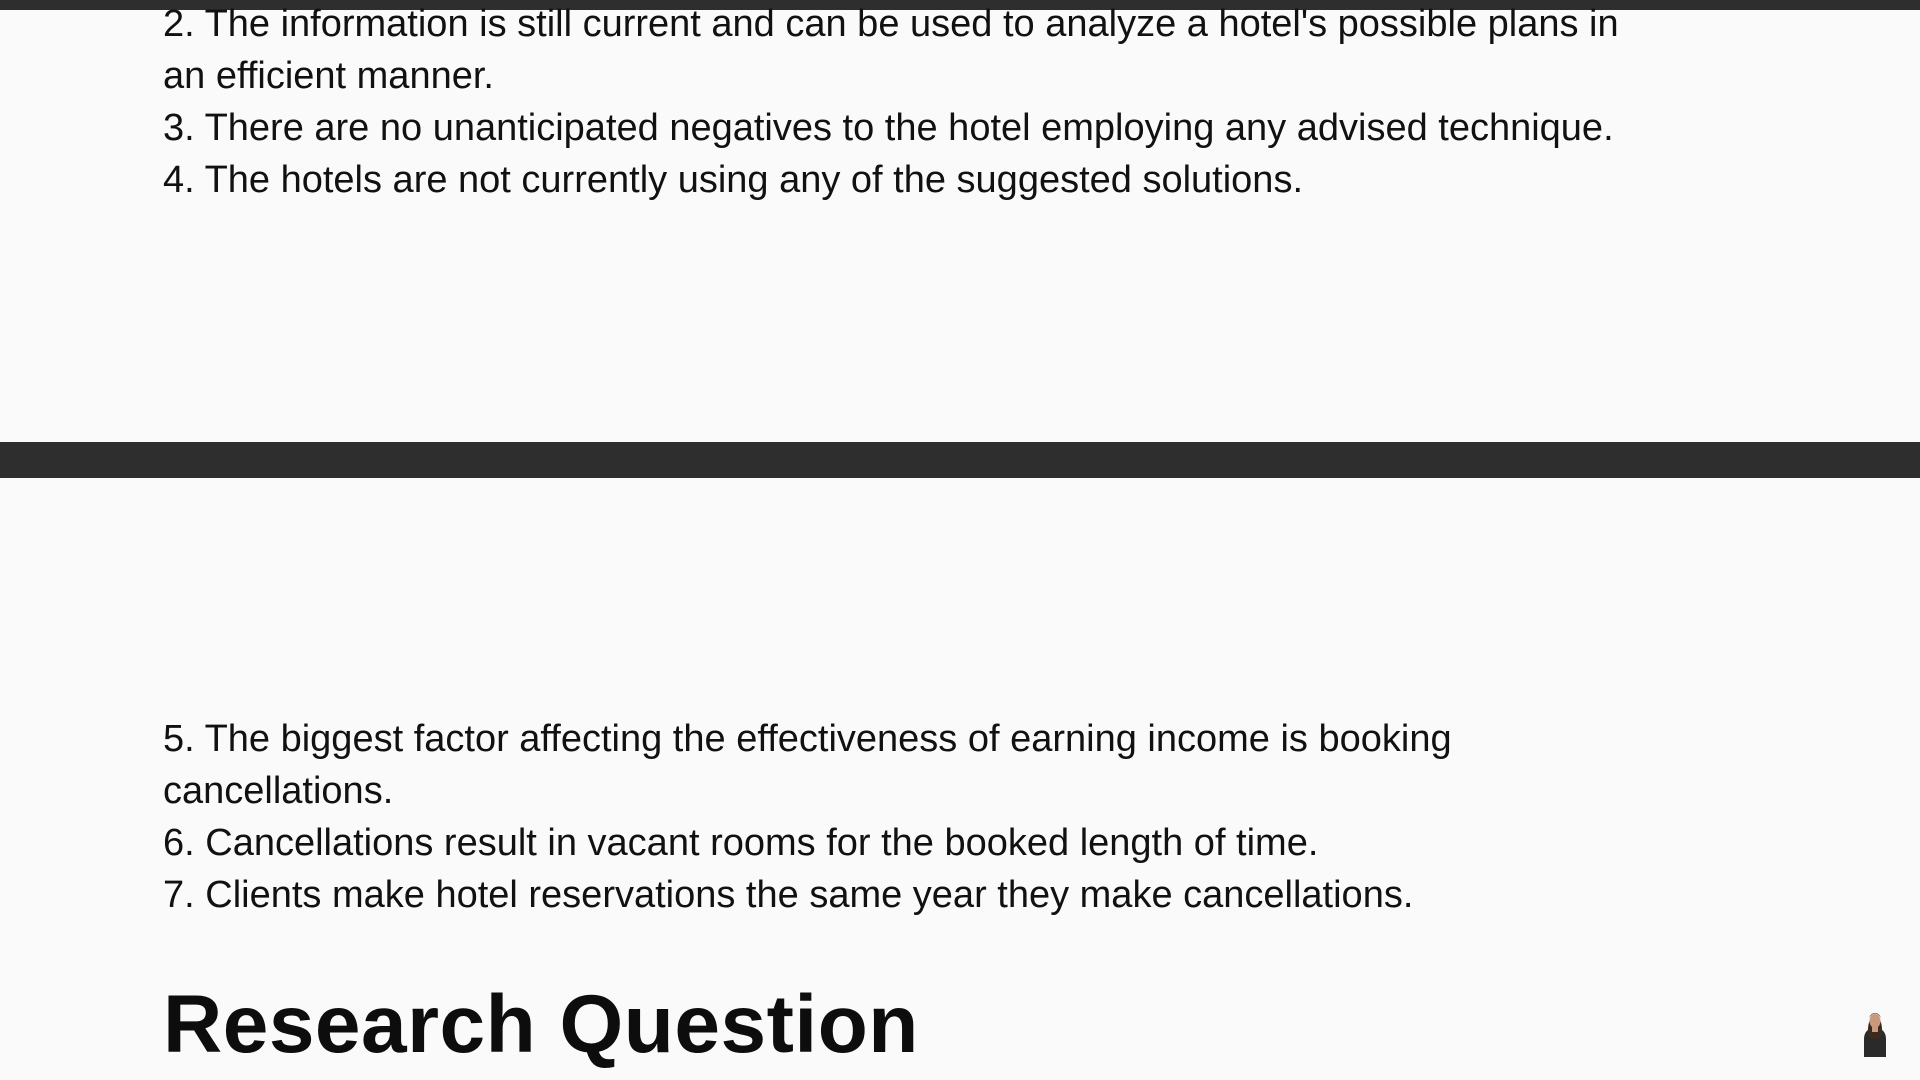  I want to click on page-break-divider, so click(960, 460).